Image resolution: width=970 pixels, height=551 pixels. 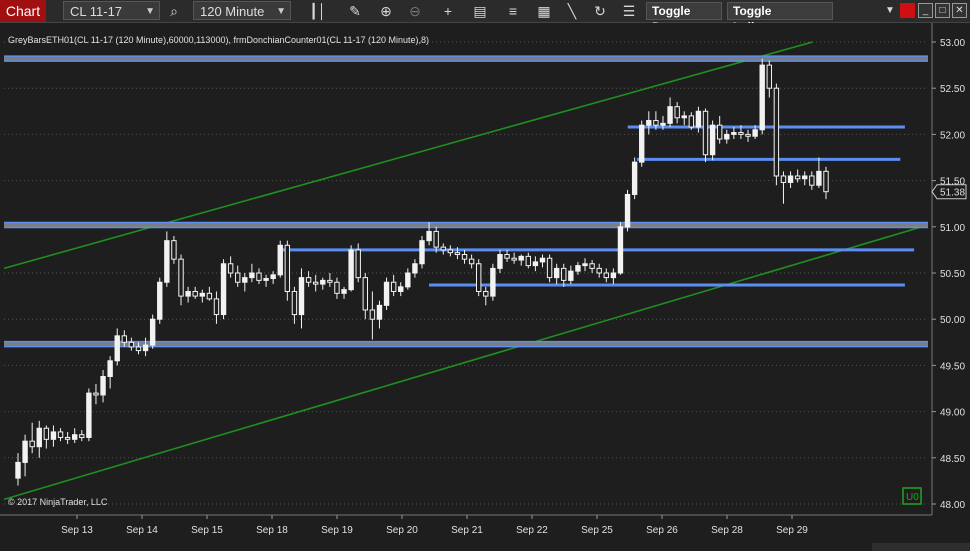 I want to click on chart-tab: Chart, so click(x=23, y=11).